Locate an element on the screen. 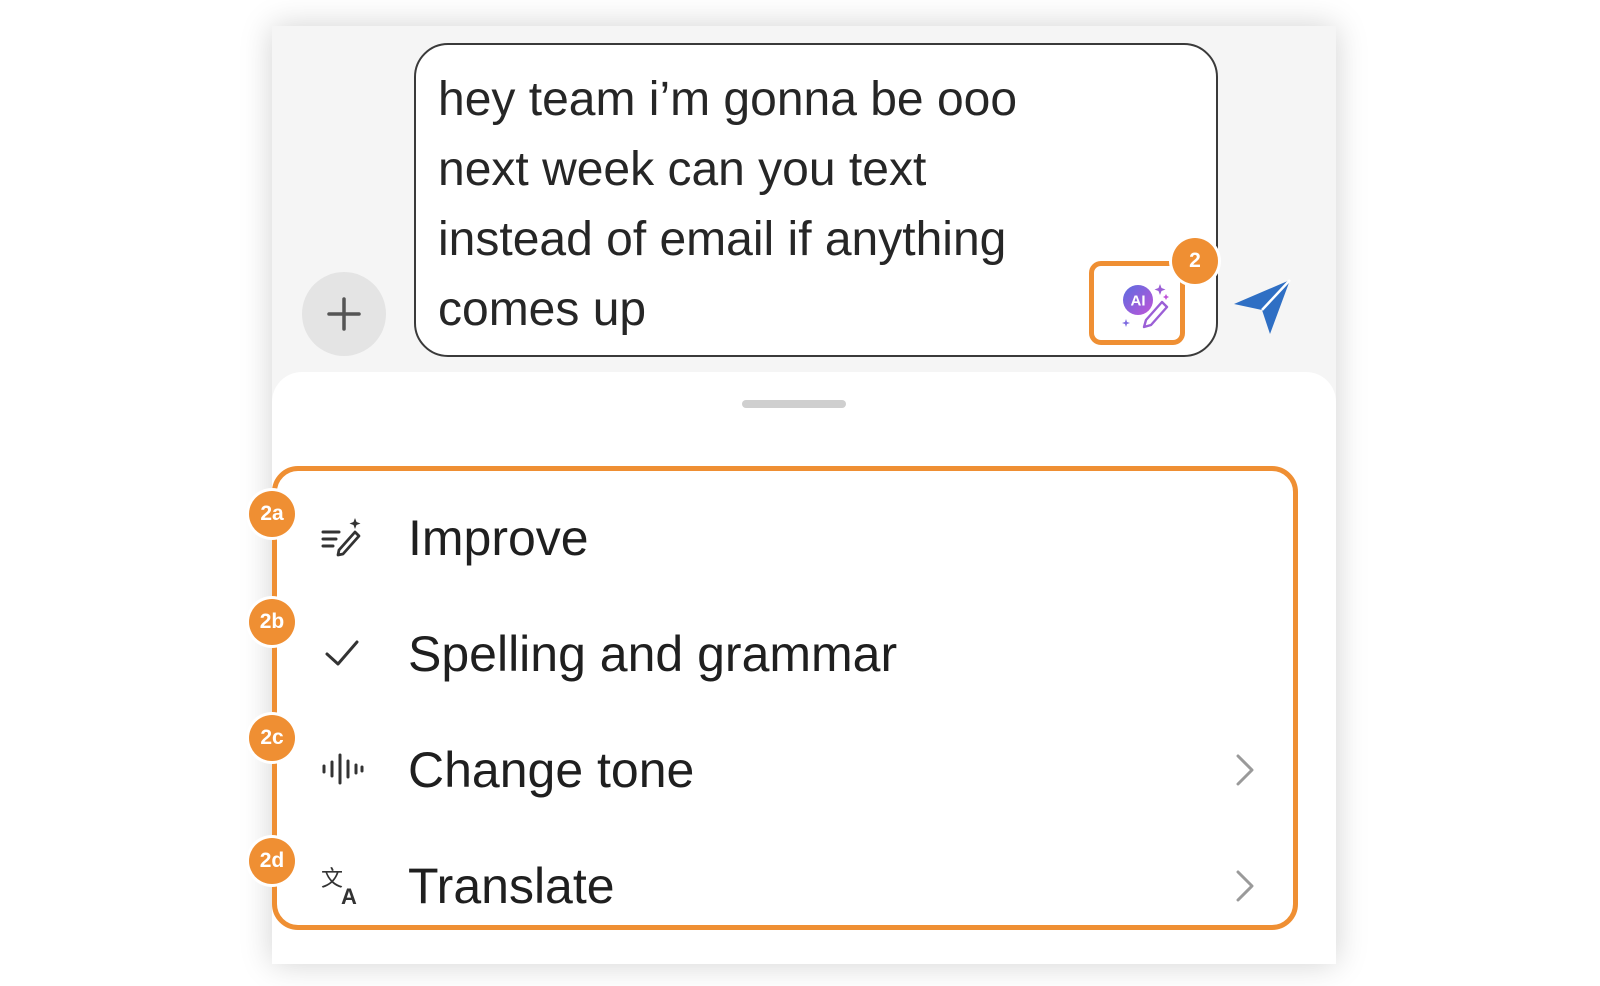 This screenshot has height=986, width=1600. send-button is located at coordinates (1263, 307).